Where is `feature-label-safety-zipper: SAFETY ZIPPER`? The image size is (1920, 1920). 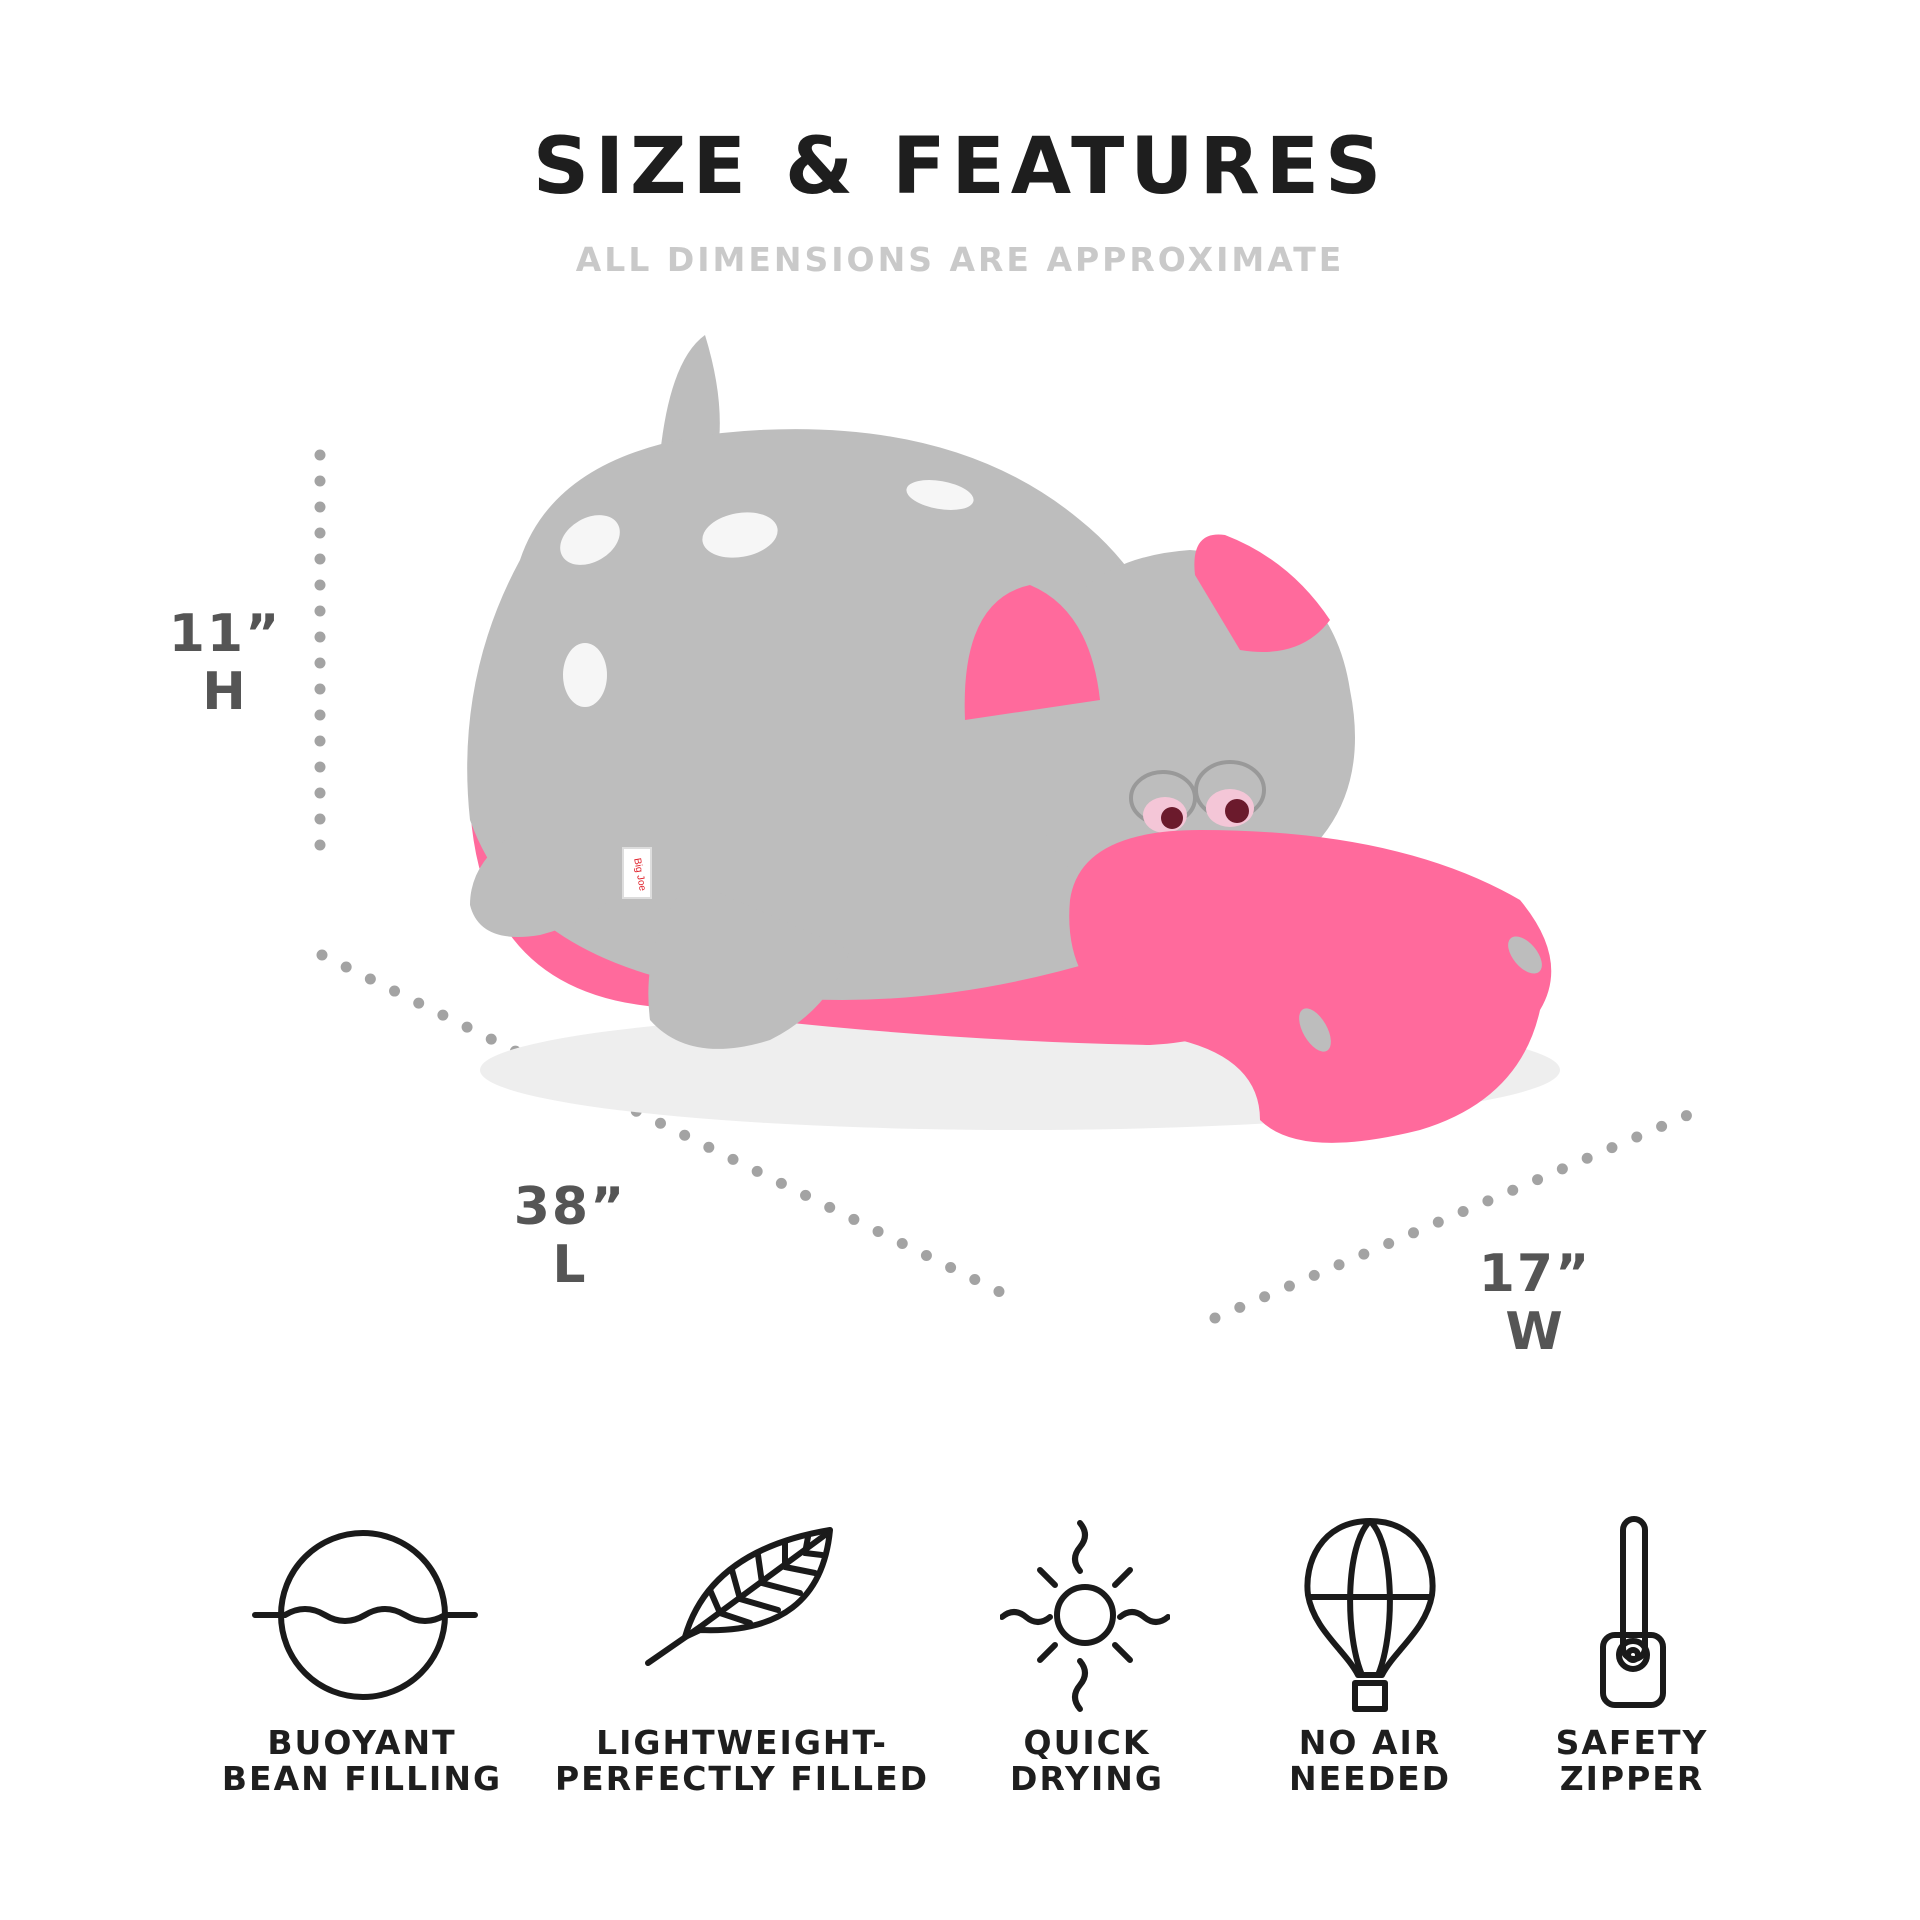 feature-label-safety-zipper: SAFETY ZIPPER is located at coordinates (1632, 1760).